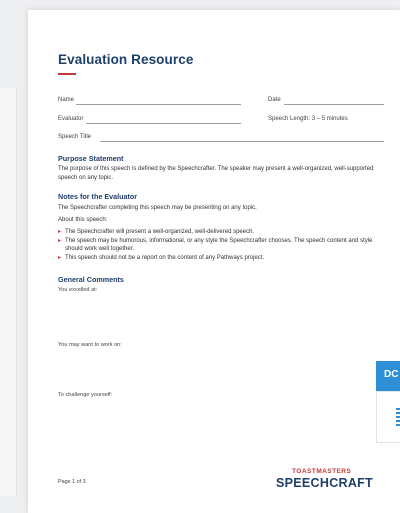 The image size is (400, 513). What do you see at coordinates (78, 290) in the screenshot?
I see `excelled-prompt: You excelled at:` at bounding box center [78, 290].